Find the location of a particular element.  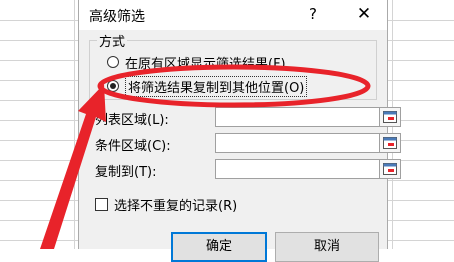

list-range-collapse-button is located at coordinates (390, 117).